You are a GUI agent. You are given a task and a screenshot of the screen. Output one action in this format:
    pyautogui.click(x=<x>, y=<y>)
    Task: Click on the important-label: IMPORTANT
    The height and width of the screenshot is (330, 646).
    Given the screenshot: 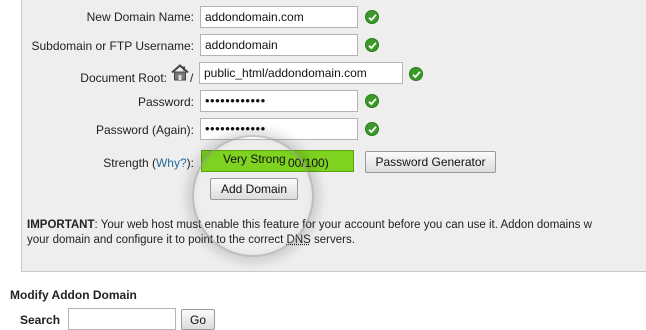 What is the action you would take?
    pyautogui.click(x=61, y=225)
    